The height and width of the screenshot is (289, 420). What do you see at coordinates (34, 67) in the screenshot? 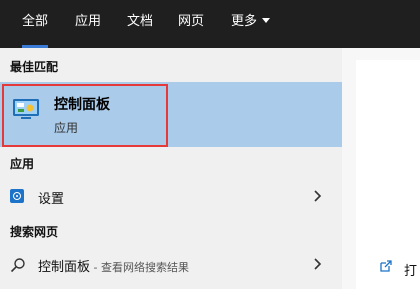
I see `section-best-match: 最佳匹配` at bounding box center [34, 67].